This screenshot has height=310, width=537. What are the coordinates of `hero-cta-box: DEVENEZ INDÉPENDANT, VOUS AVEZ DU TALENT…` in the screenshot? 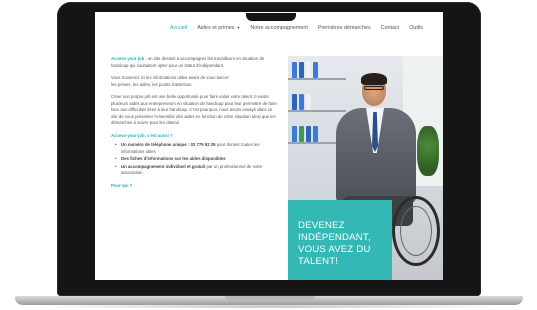 It's located at (340, 240).